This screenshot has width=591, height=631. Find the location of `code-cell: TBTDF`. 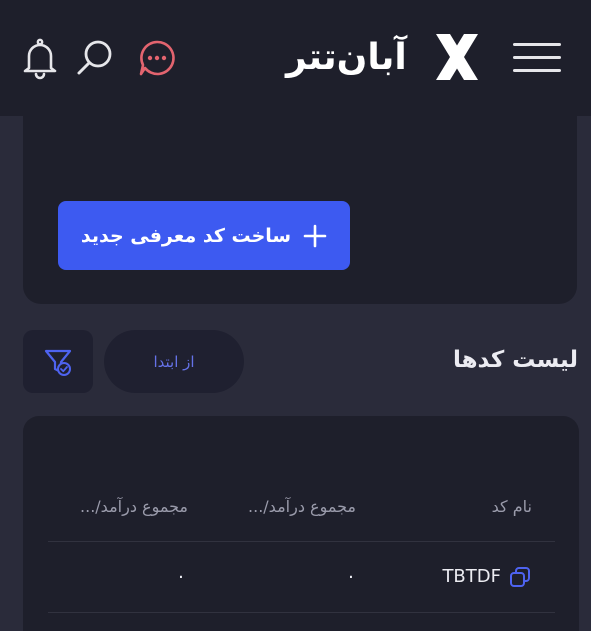

code-cell: TBTDF is located at coordinates (486, 577).